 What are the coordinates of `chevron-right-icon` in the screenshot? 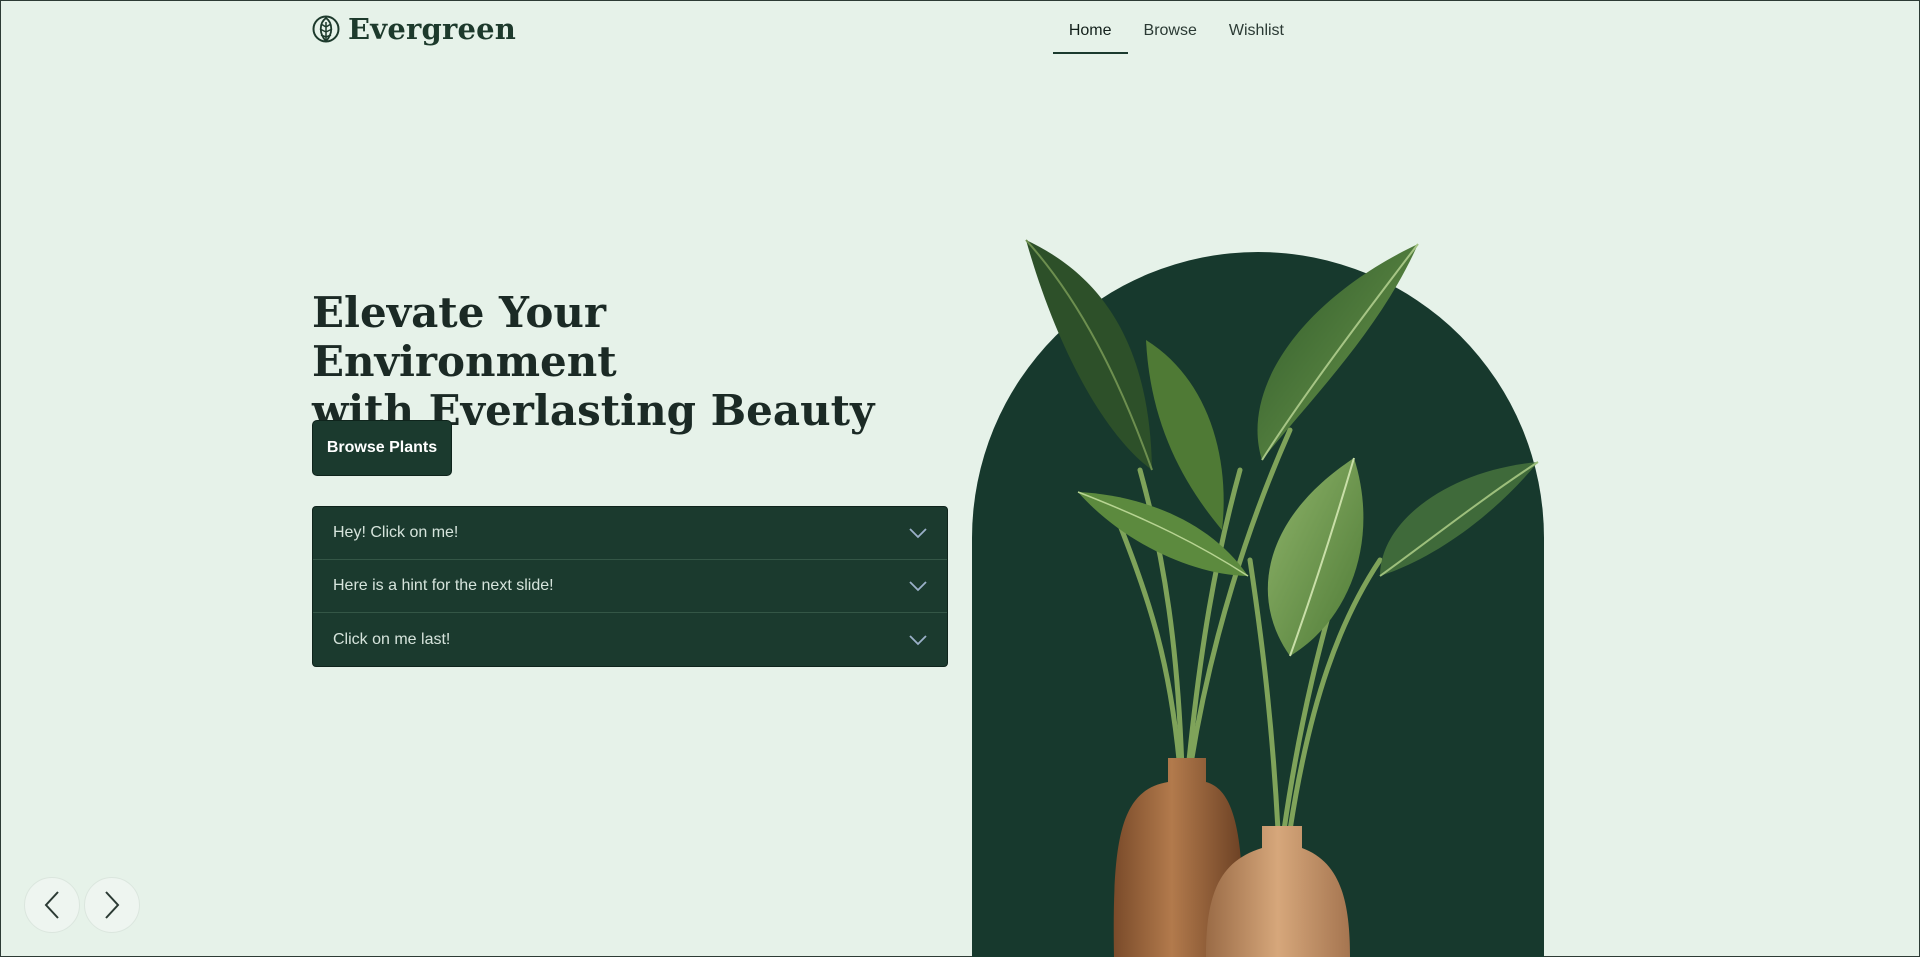 It's located at (112, 905).